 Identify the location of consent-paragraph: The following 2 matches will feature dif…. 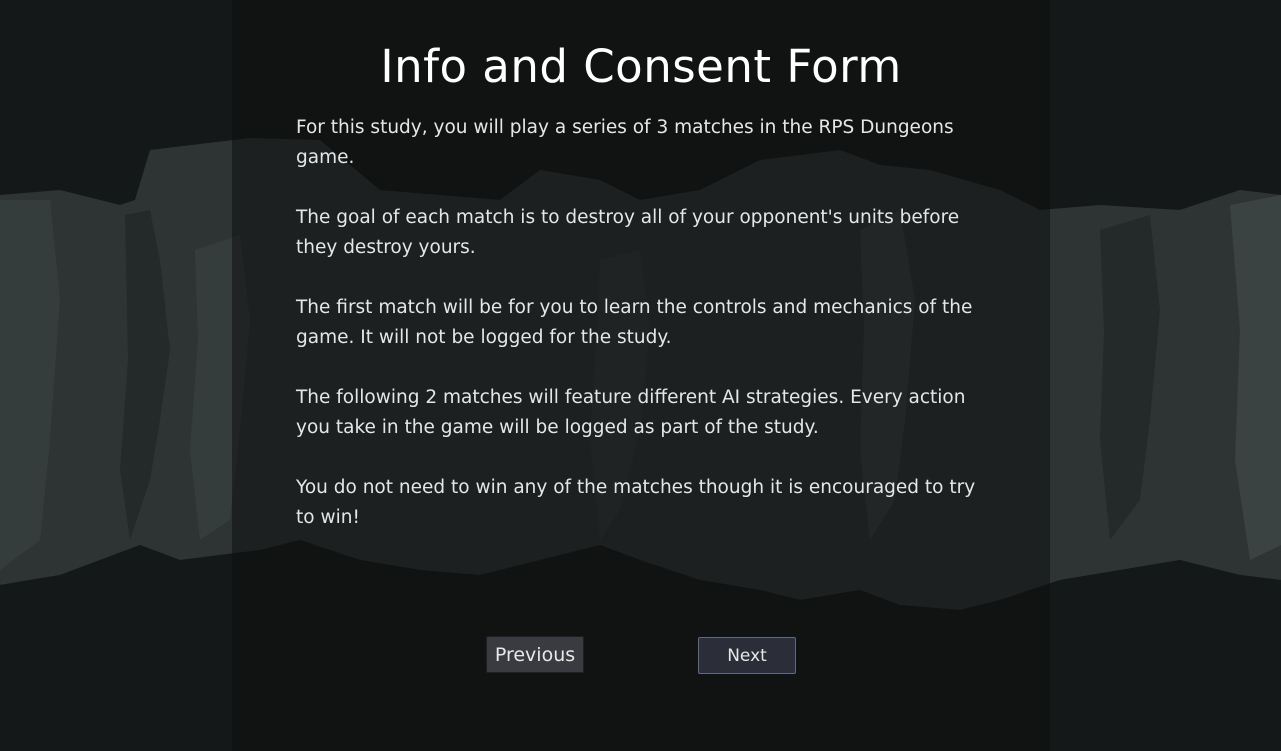
(631, 412).